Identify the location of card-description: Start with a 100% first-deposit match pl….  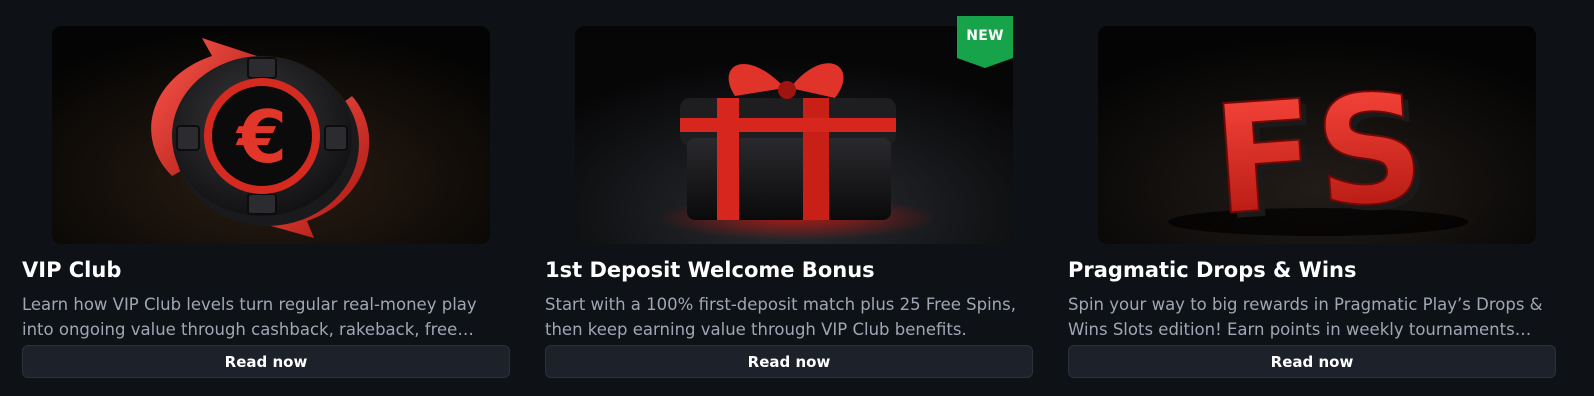
(780, 317).